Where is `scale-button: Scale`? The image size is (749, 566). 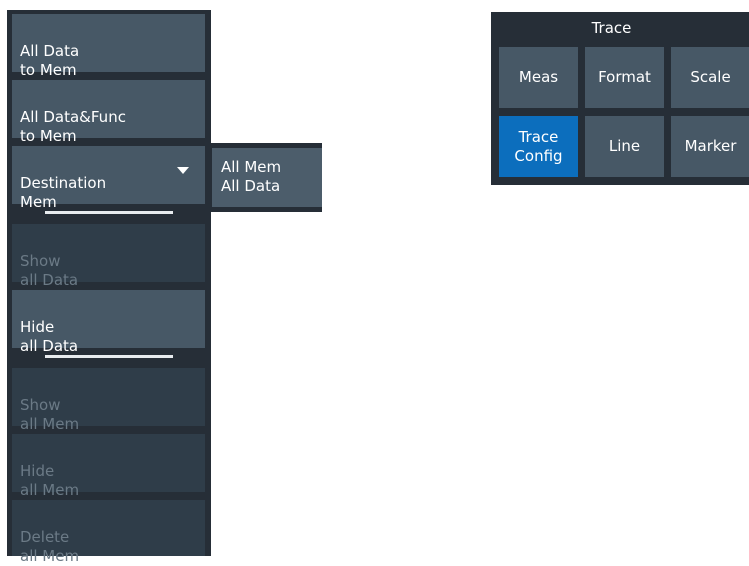 scale-button: Scale is located at coordinates (710, 77).